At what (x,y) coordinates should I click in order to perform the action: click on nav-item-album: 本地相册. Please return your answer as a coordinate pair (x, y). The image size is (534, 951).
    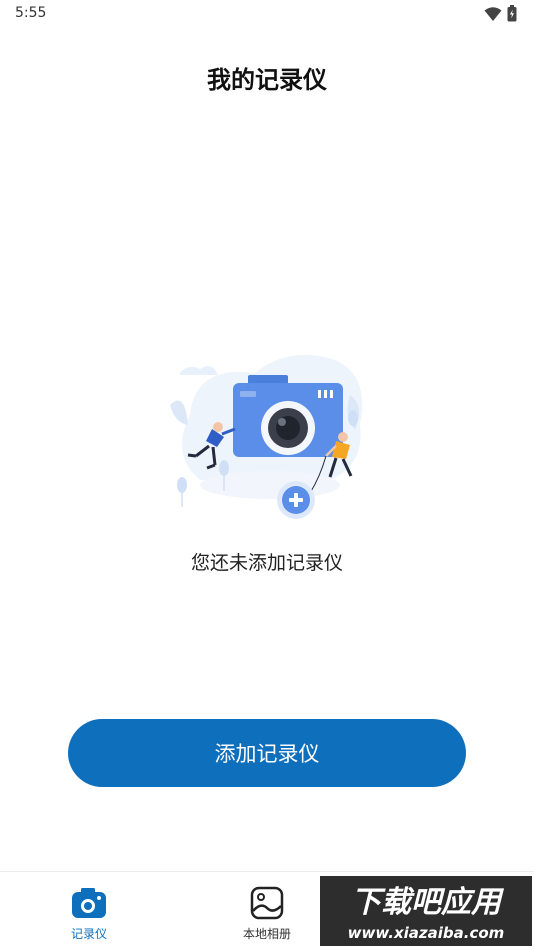
    Looking at the image, I should click on (267, 911).